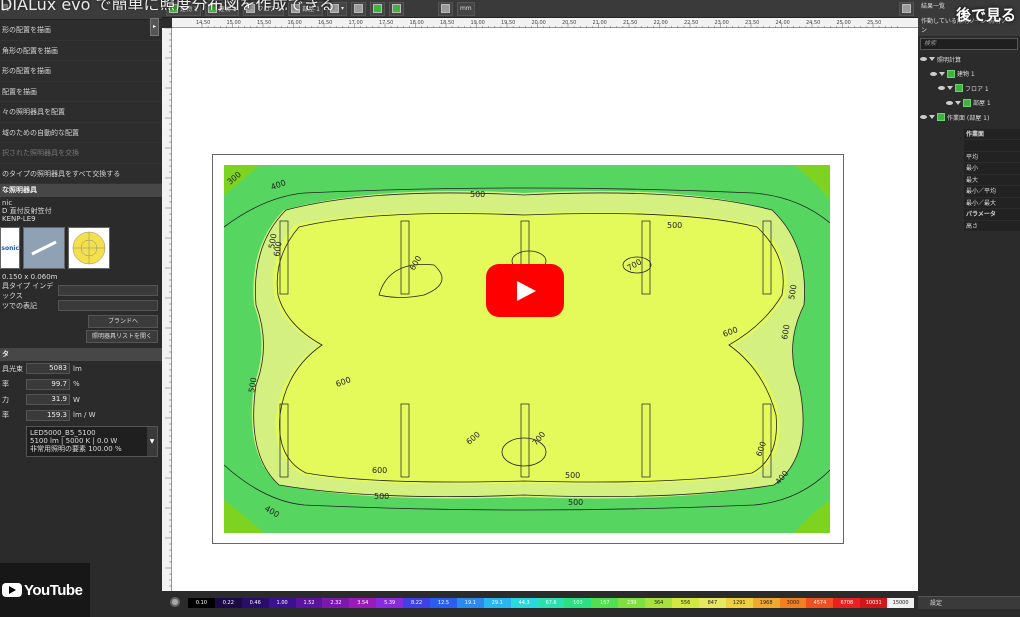 The width and height of the screenshot is (1020, 617). I want to click on youtube-play-icon, so click(12, 590).